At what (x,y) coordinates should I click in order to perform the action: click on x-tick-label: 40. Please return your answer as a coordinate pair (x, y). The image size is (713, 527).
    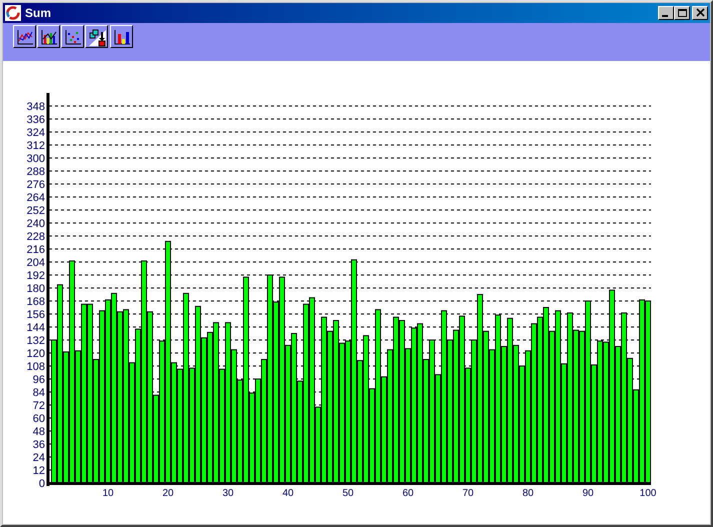
    Looking at the image, I should click on (288, 493).